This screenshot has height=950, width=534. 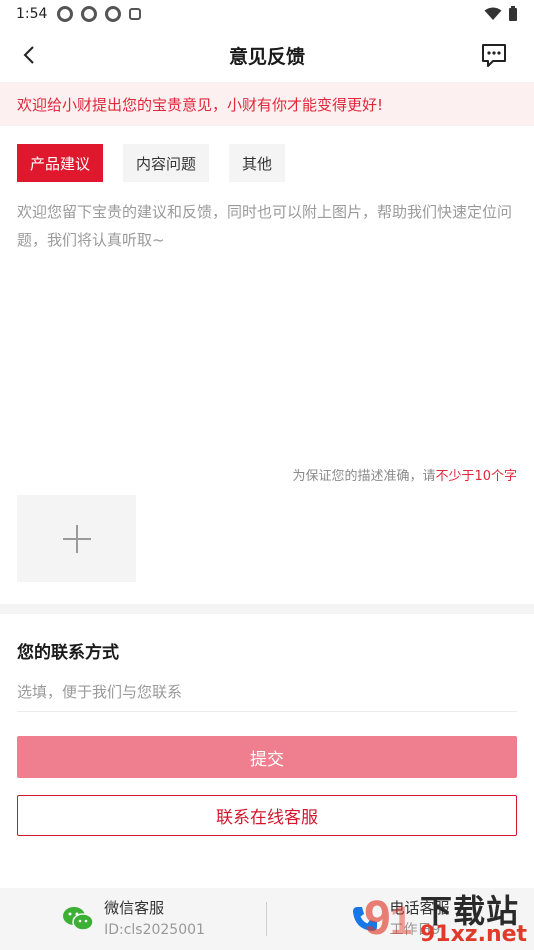 What do you see at coordinates (267, 815) in the screenshot?
I see `online-service-button: 联系在线客服` at bounding box center [267, 815].